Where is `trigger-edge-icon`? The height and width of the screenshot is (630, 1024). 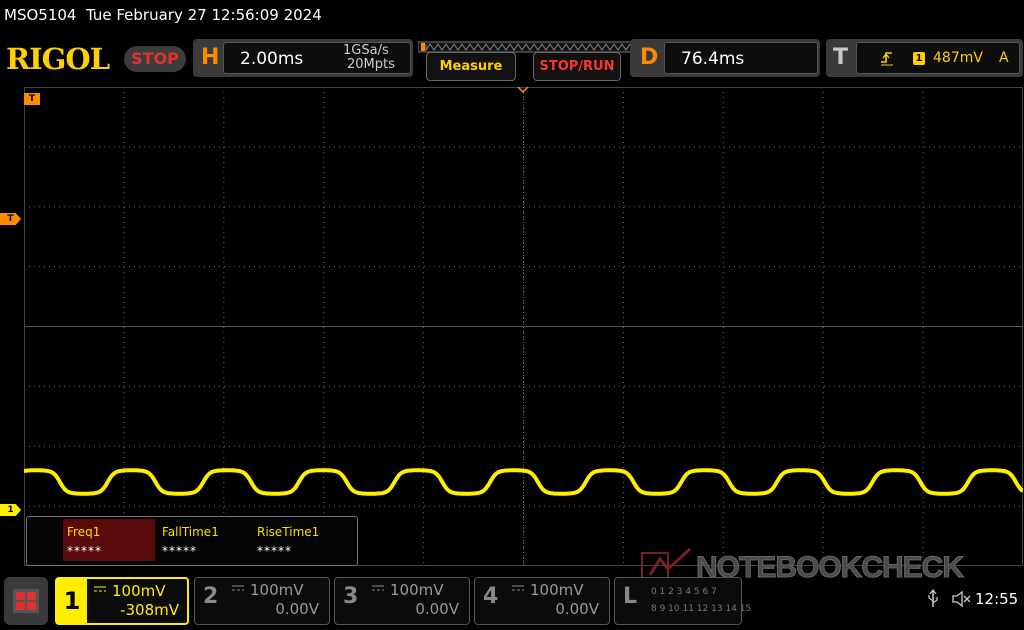
trigger-edge-icon is located at coordinates (887, 59).